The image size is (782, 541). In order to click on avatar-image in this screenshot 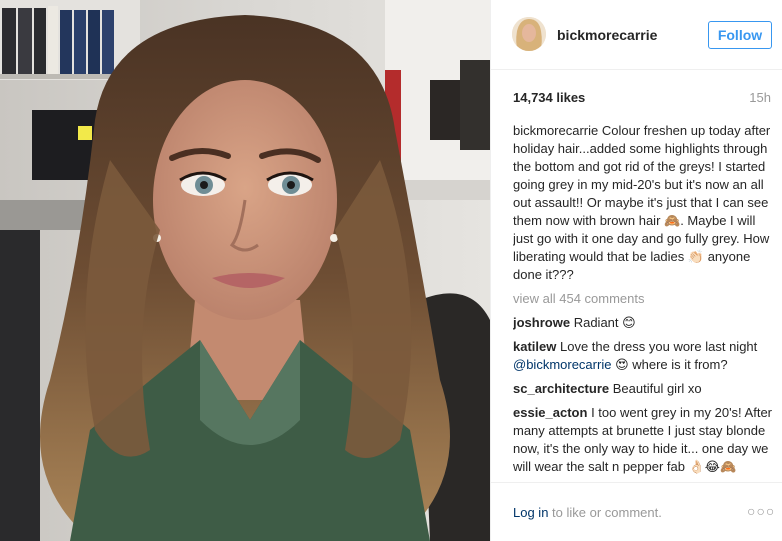, I will do `click(529, 34)`.